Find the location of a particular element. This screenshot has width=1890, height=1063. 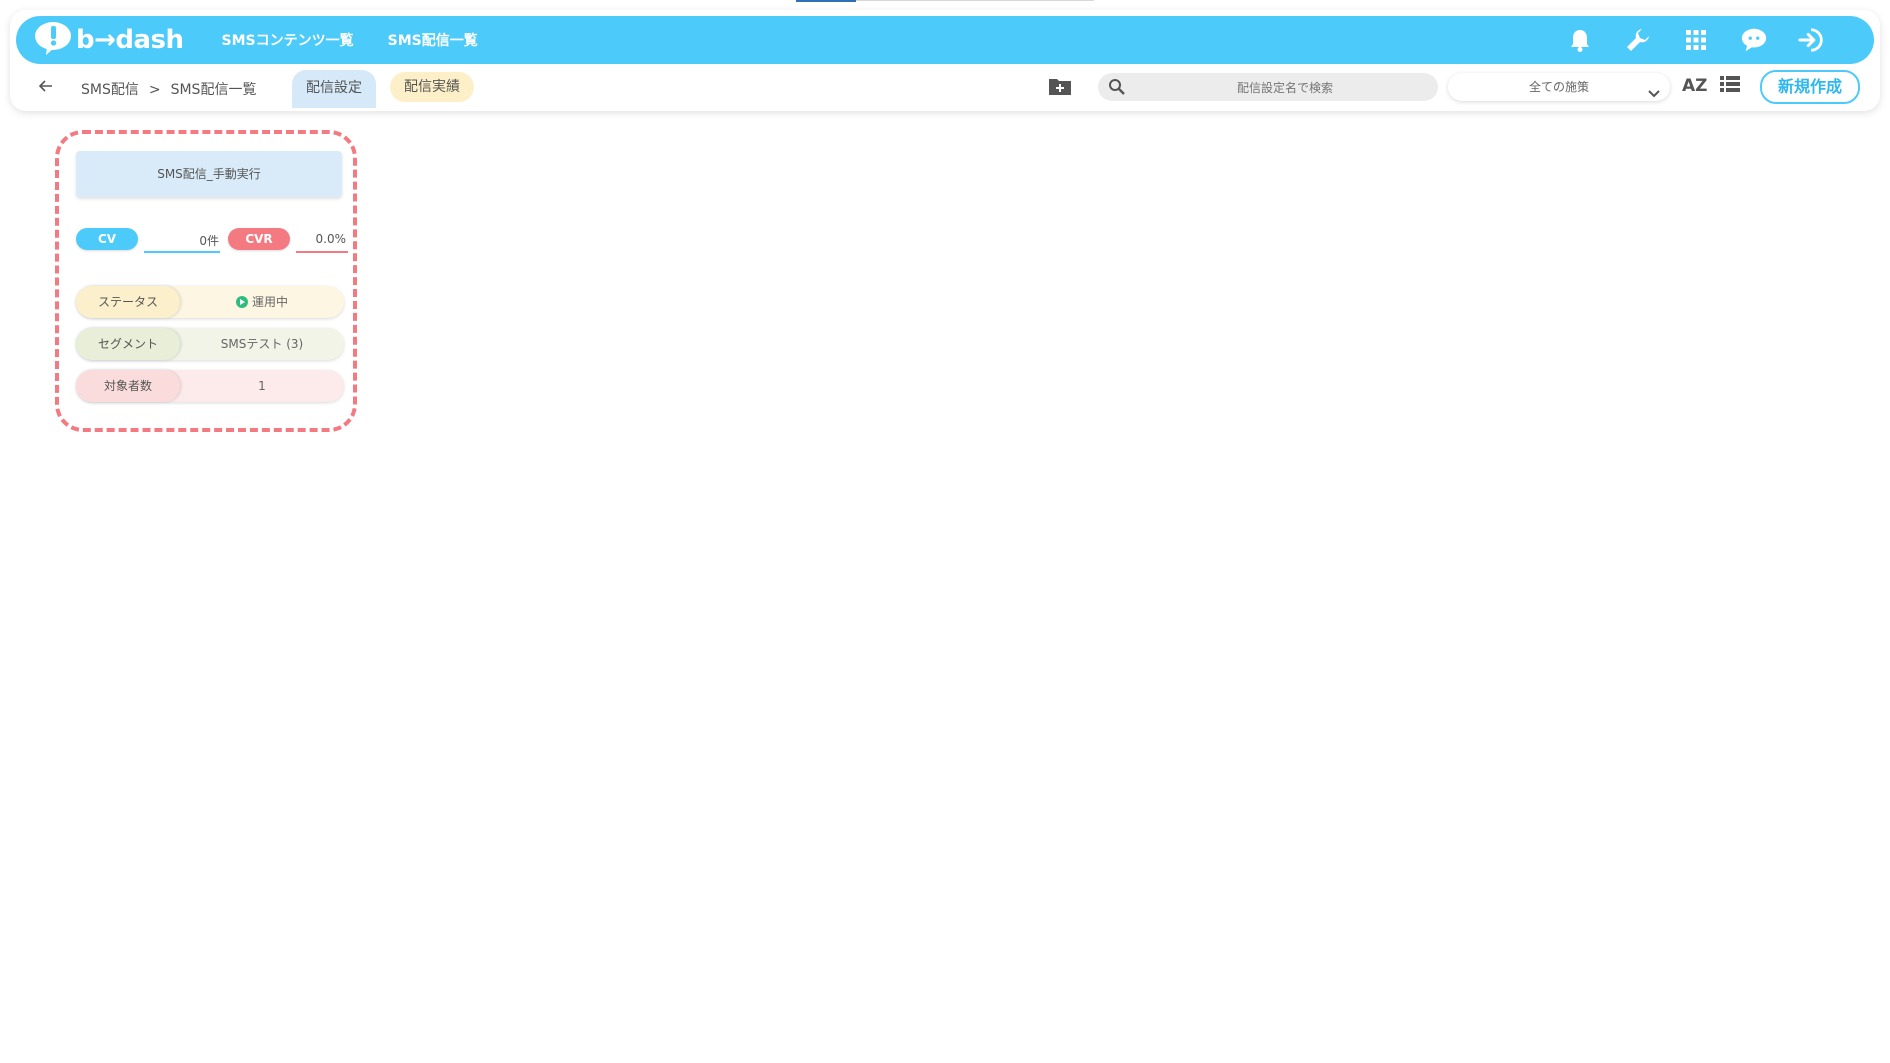

filter-select: 全ての施策 is located at coordinates (1559, 87).